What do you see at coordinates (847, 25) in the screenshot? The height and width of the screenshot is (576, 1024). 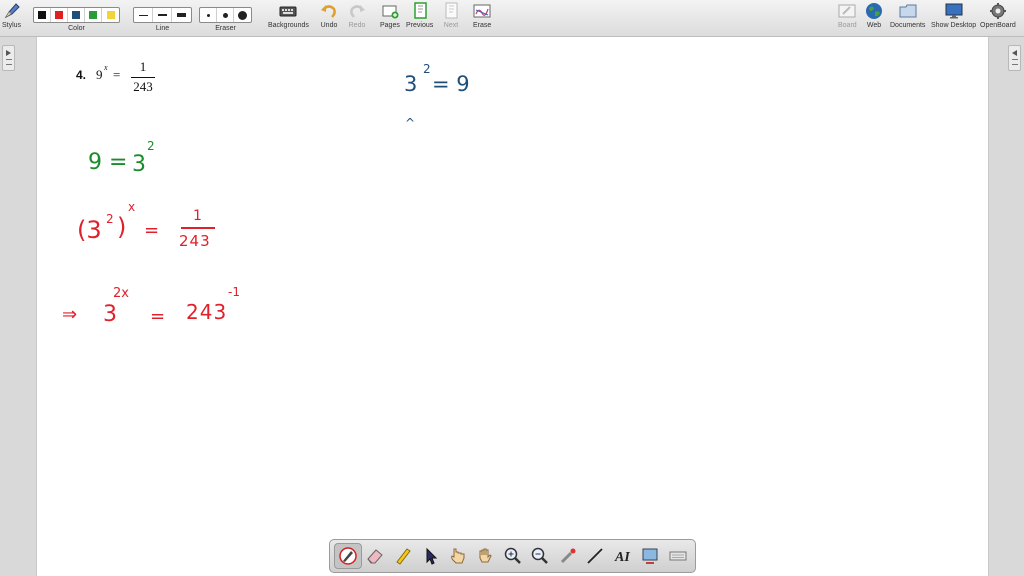 I see `board-label: Board` at bounding box center [847, 25].